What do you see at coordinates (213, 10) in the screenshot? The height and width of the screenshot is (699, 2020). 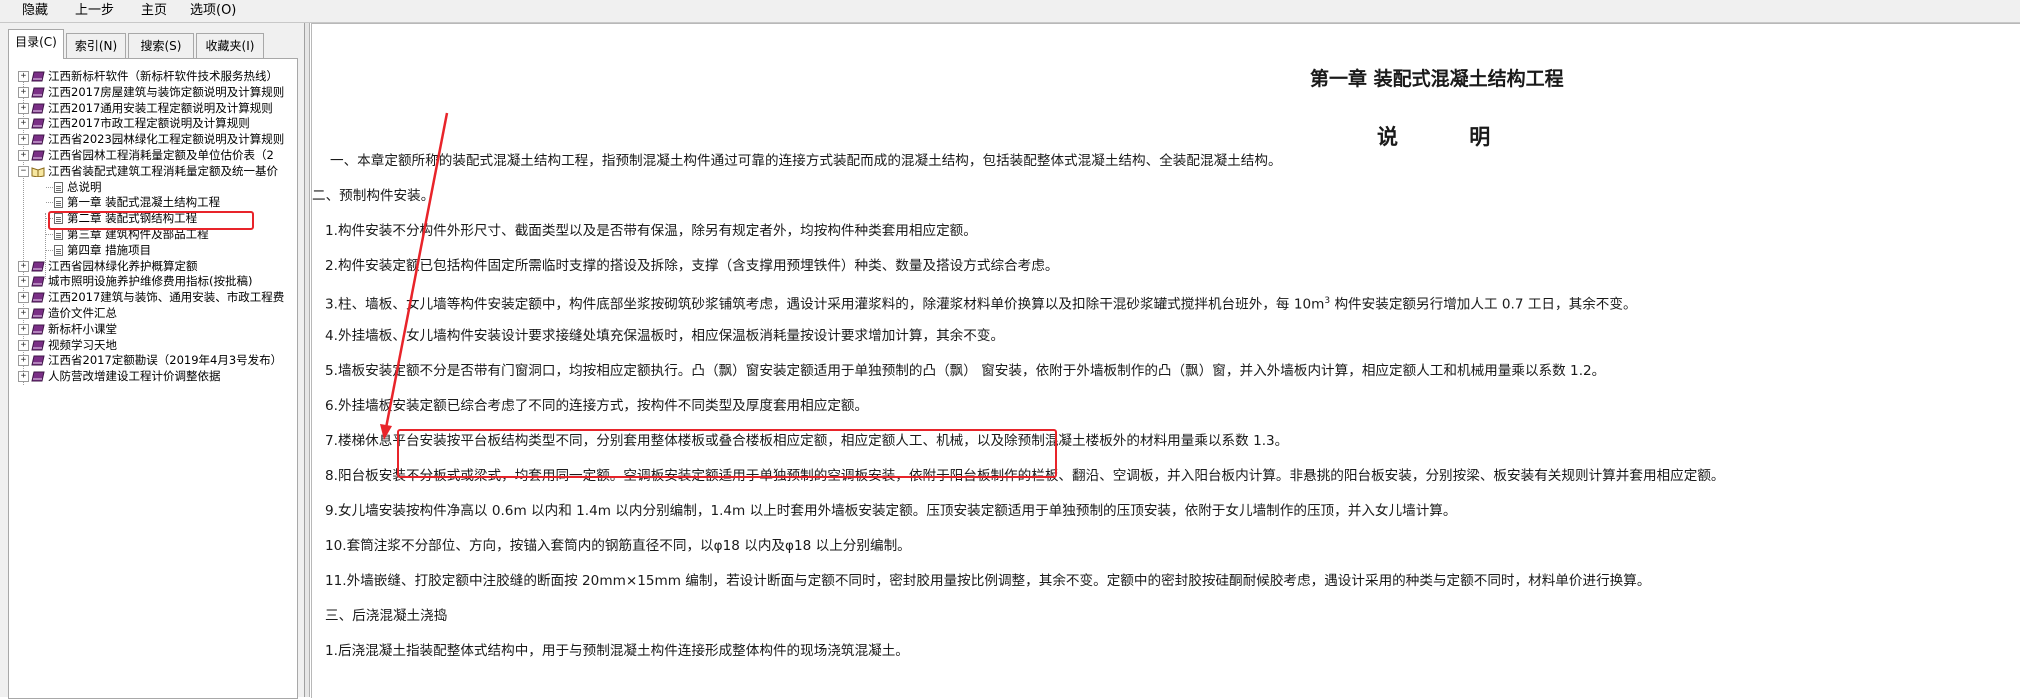 I see `options-button: 选项(O)` at bounding box center [213, 10].